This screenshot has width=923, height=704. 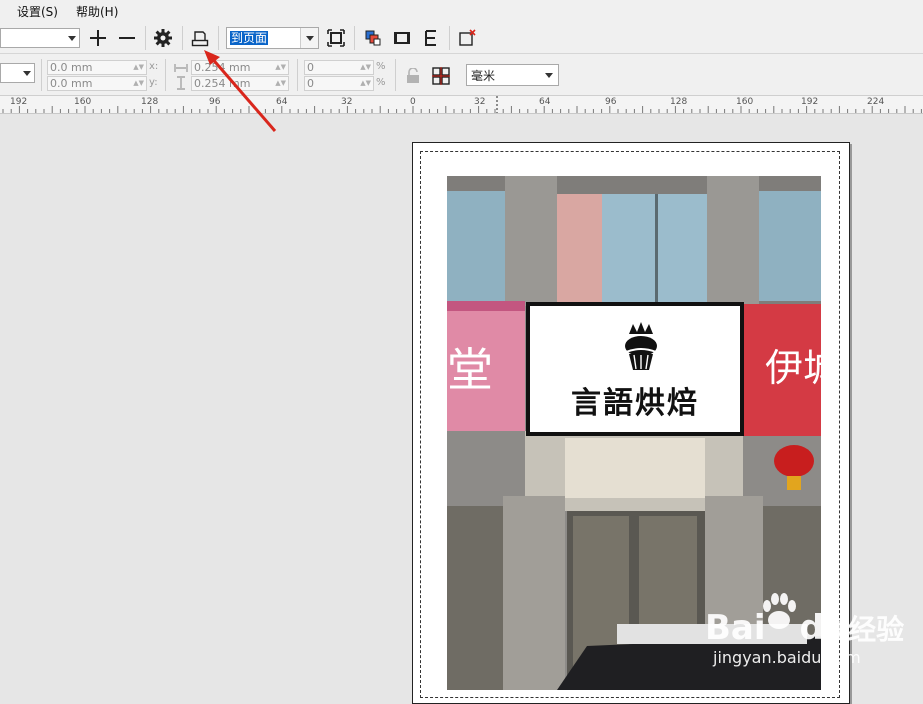 I want to click on close-page-icon, so click(x=468, y=38).